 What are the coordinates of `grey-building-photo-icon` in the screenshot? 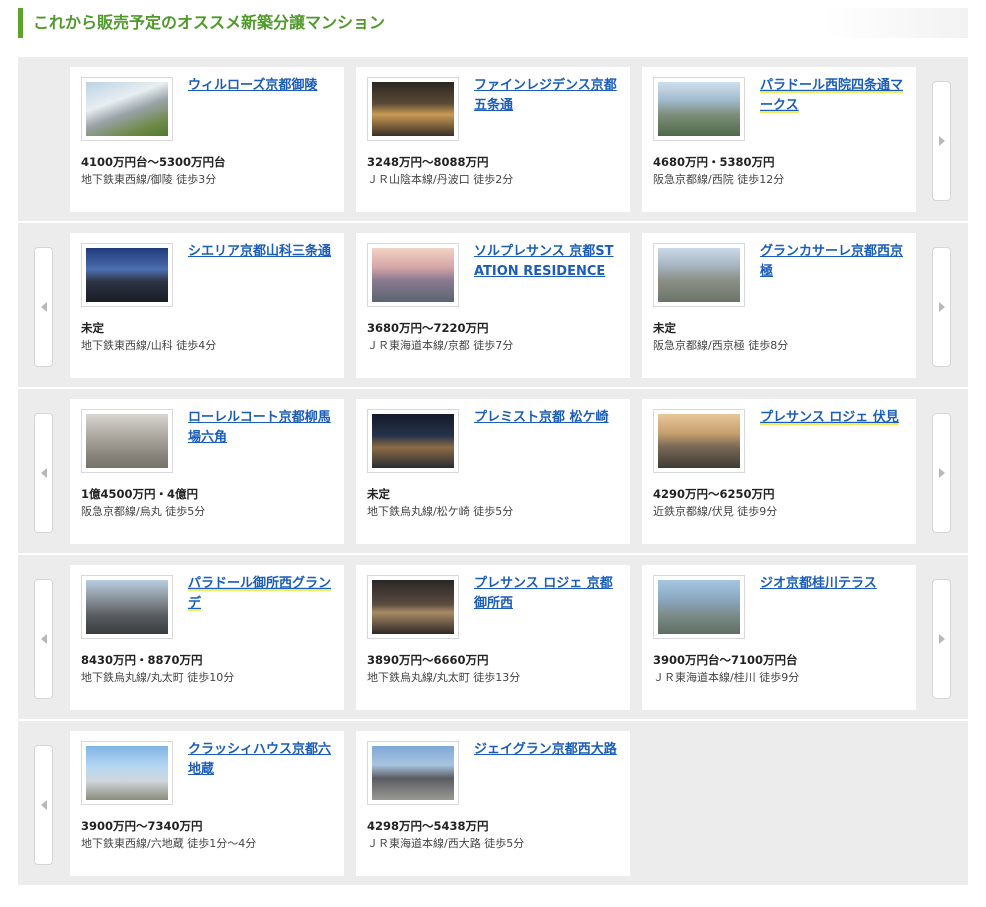 It's located at (413, 773).